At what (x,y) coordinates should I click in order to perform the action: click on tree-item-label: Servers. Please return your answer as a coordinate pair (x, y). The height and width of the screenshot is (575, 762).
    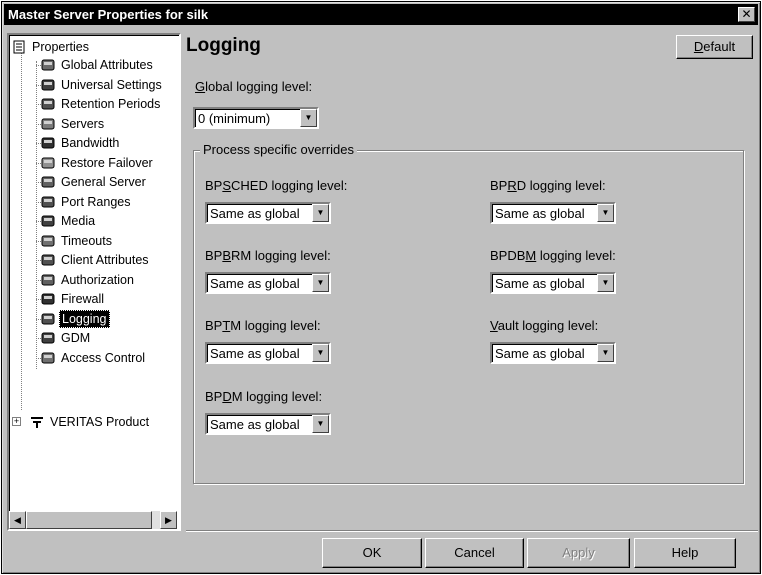
    Looking at the image, I should click on (83, 123).